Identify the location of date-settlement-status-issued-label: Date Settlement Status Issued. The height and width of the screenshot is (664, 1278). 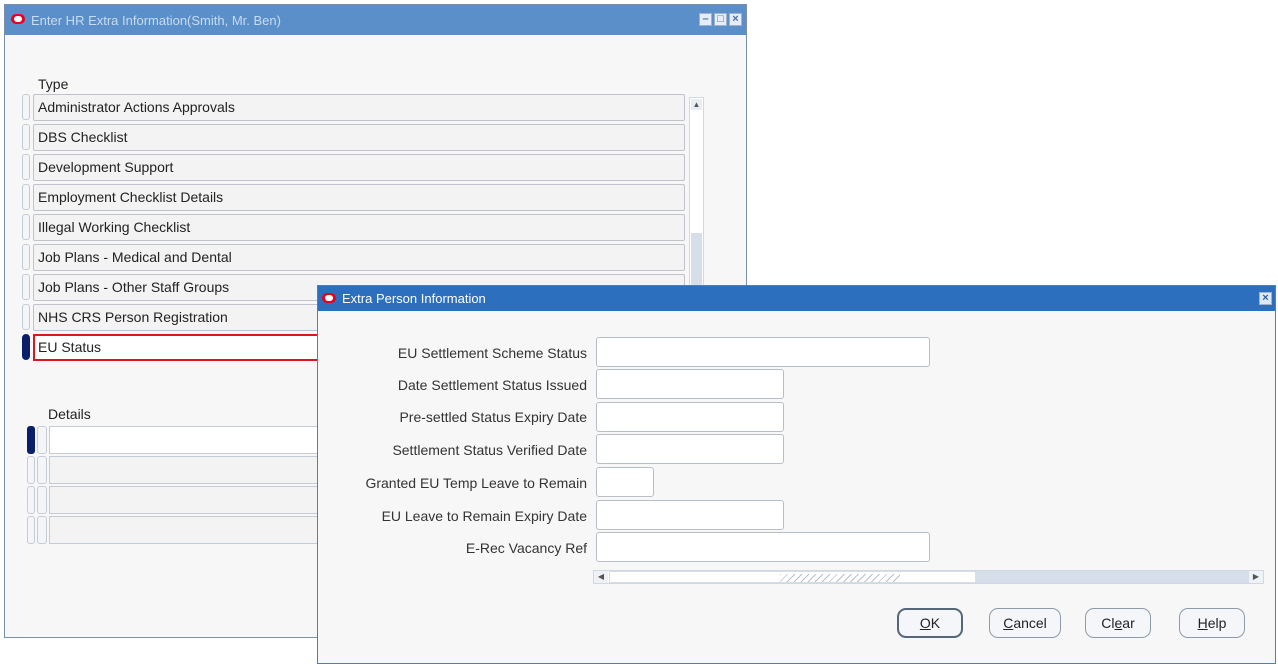
(492, 385).